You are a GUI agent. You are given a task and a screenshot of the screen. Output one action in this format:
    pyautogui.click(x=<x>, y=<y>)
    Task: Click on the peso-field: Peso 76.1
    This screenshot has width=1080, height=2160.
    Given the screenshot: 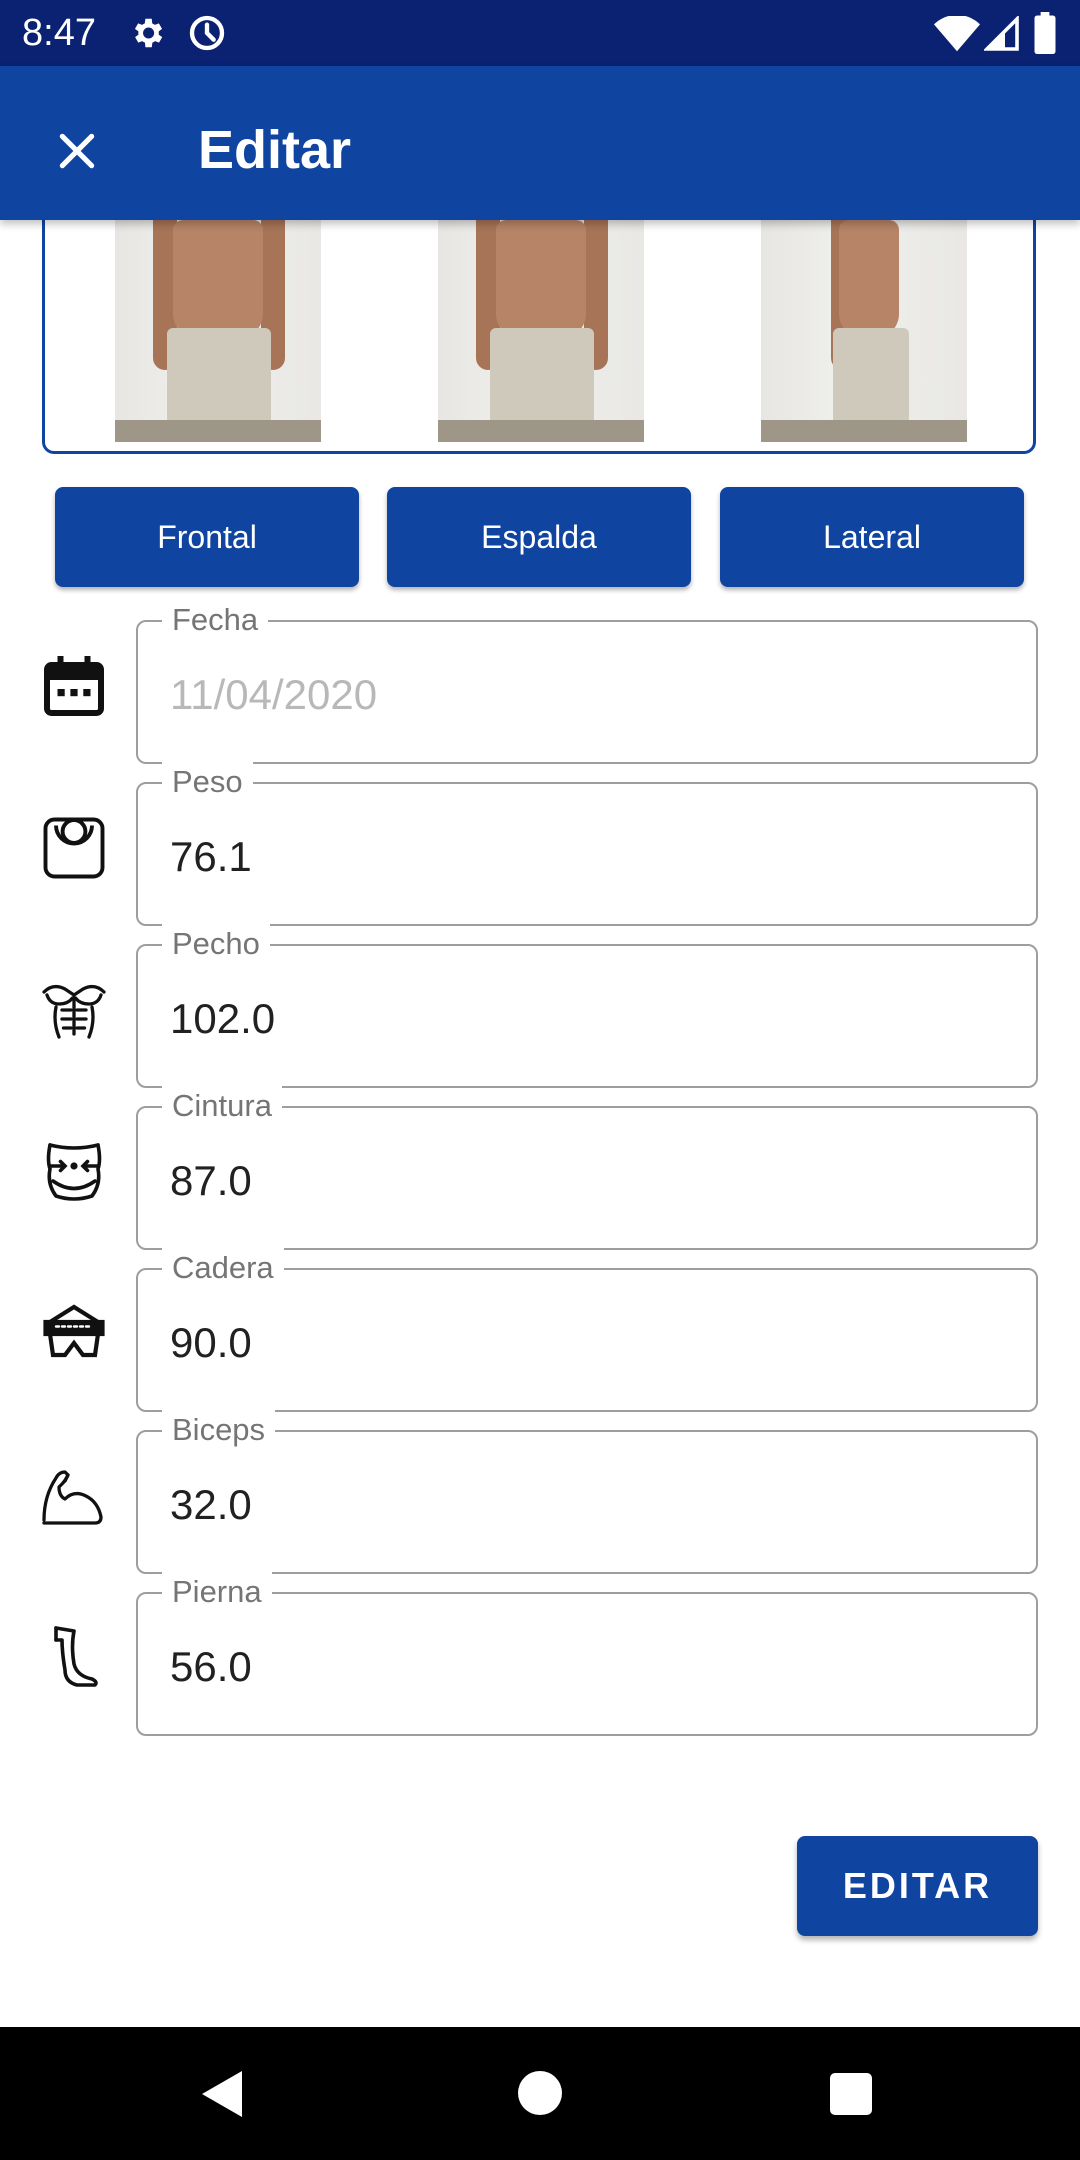 What is the action you would take?
    pyautogui.click(x=587, y=844)
    